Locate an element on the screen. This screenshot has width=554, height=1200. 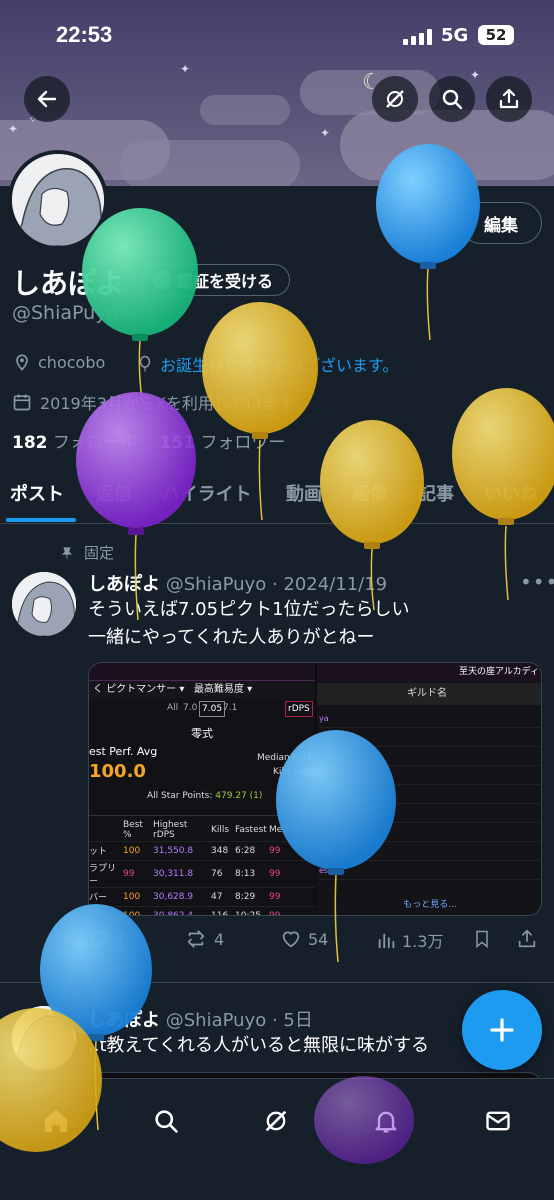
search-button is located at coordinates (452, 99).